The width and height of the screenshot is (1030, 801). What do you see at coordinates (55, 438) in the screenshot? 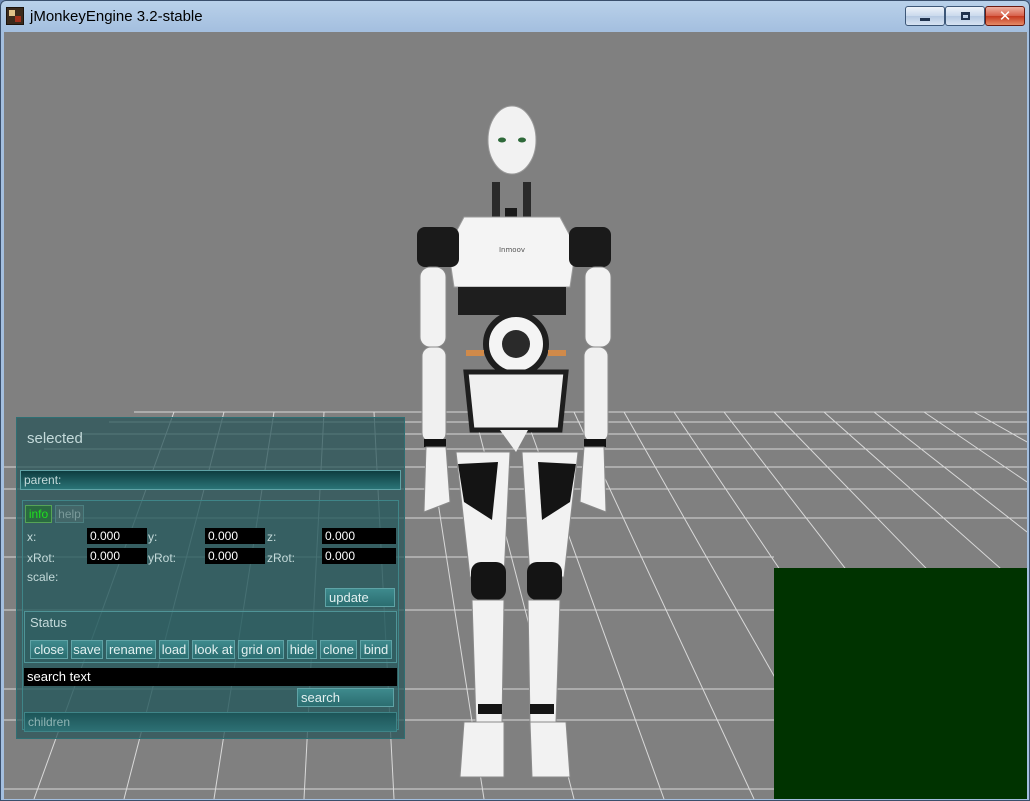
I see `panel-title: selected` at bounding box center [55, 438].